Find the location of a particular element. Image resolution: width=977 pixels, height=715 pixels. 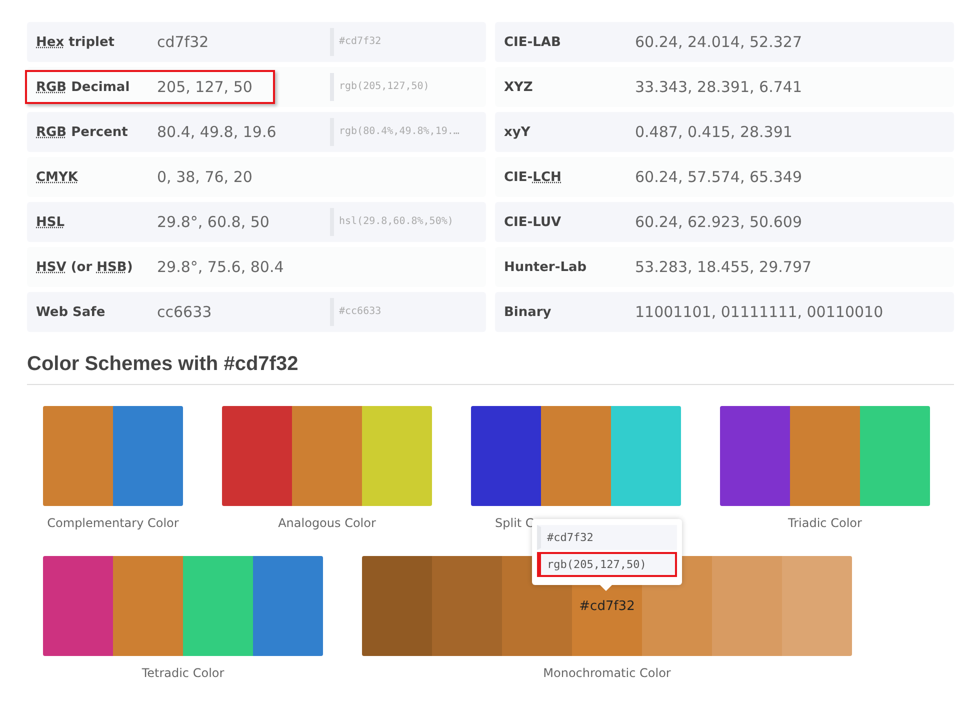

row-value: 60.24, 62.923, 50.609 is located at coordinates (718, 222).